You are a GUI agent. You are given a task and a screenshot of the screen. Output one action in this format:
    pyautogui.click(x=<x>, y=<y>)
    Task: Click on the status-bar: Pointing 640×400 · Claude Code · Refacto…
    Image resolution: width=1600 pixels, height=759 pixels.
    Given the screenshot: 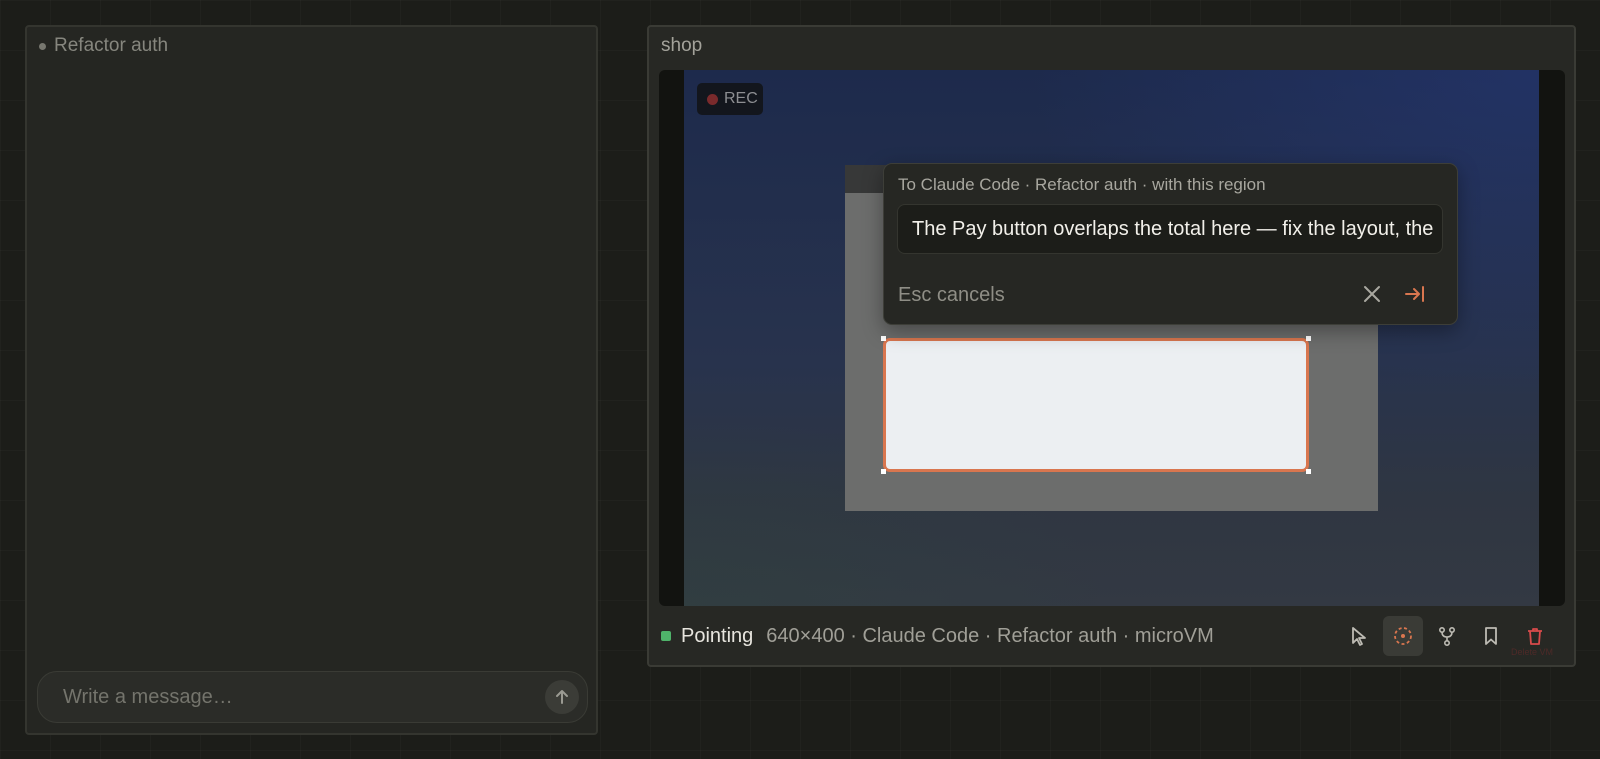 What is the action you would take?
    pyautogui.click(x=1111, y=636)
    